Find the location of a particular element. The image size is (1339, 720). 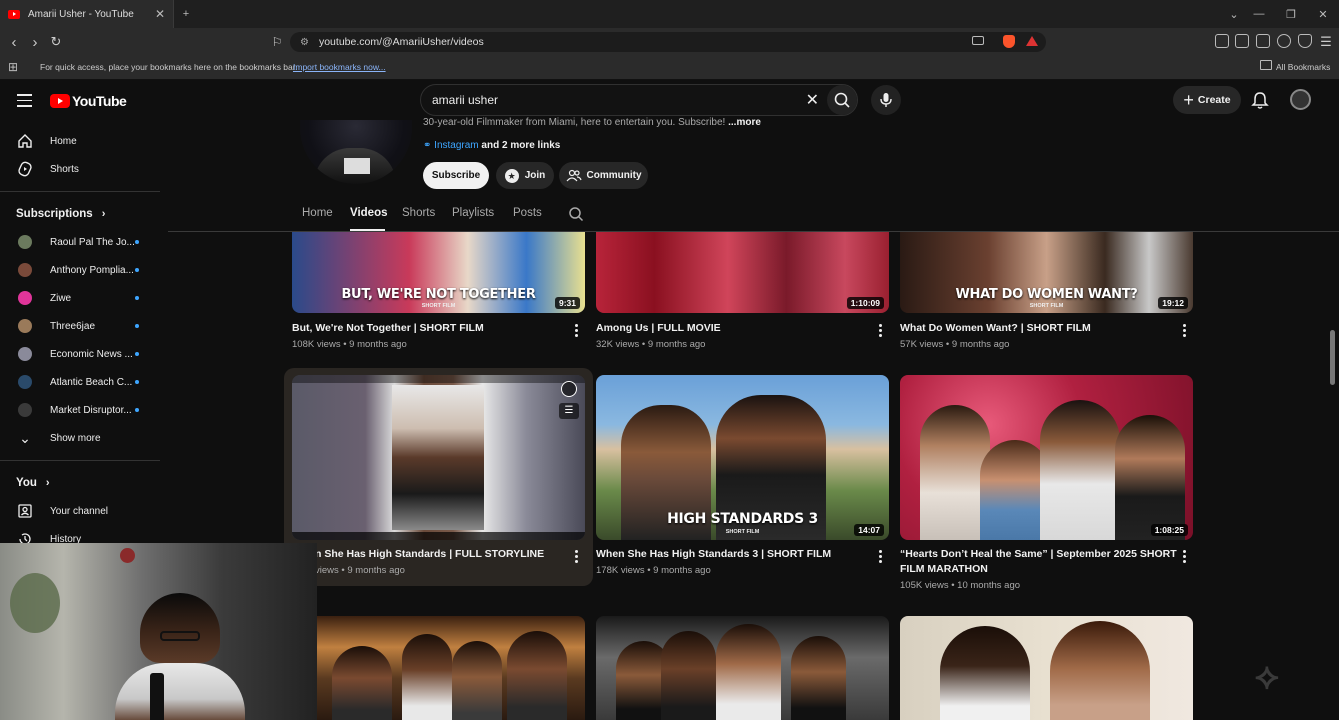

video-title: But, We're Not Together | SHORT FILM is located at coordinates (427, 328).